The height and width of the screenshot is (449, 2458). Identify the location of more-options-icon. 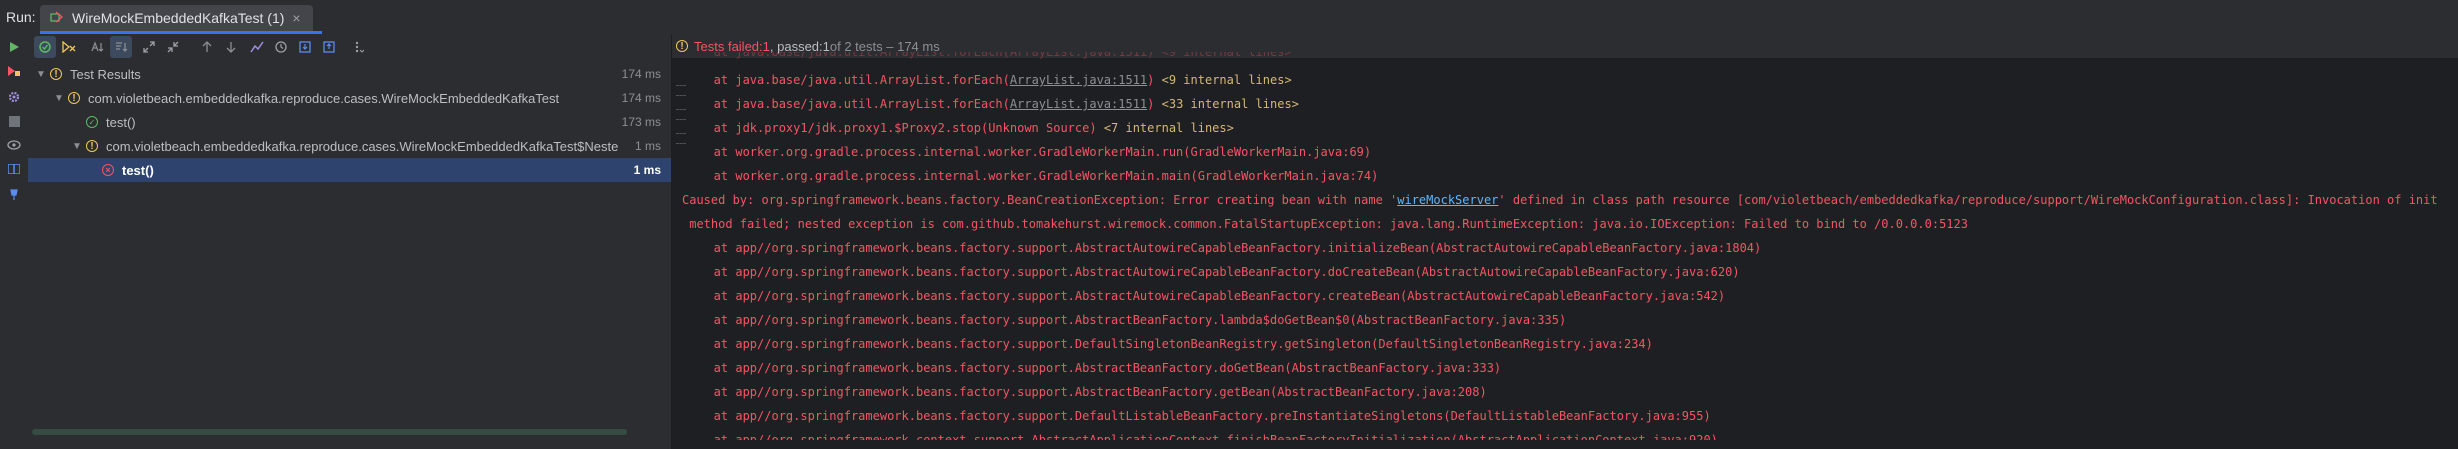
(359, 47).